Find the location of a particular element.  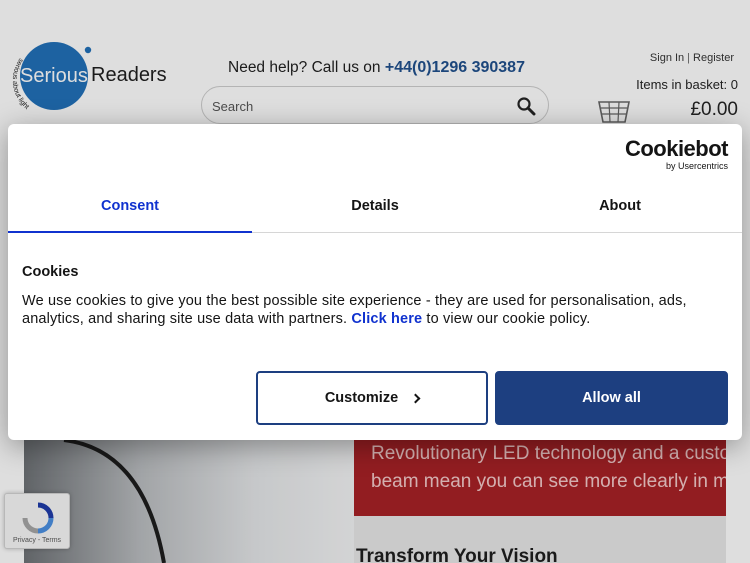

tab-about: About is located at coordinates (620, 212).